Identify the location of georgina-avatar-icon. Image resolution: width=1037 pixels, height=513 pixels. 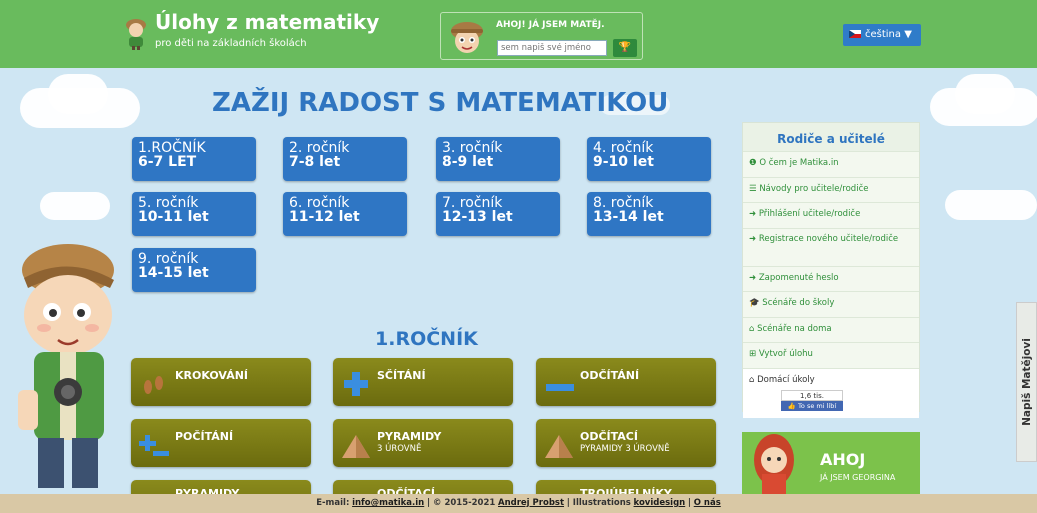
(774, 464).